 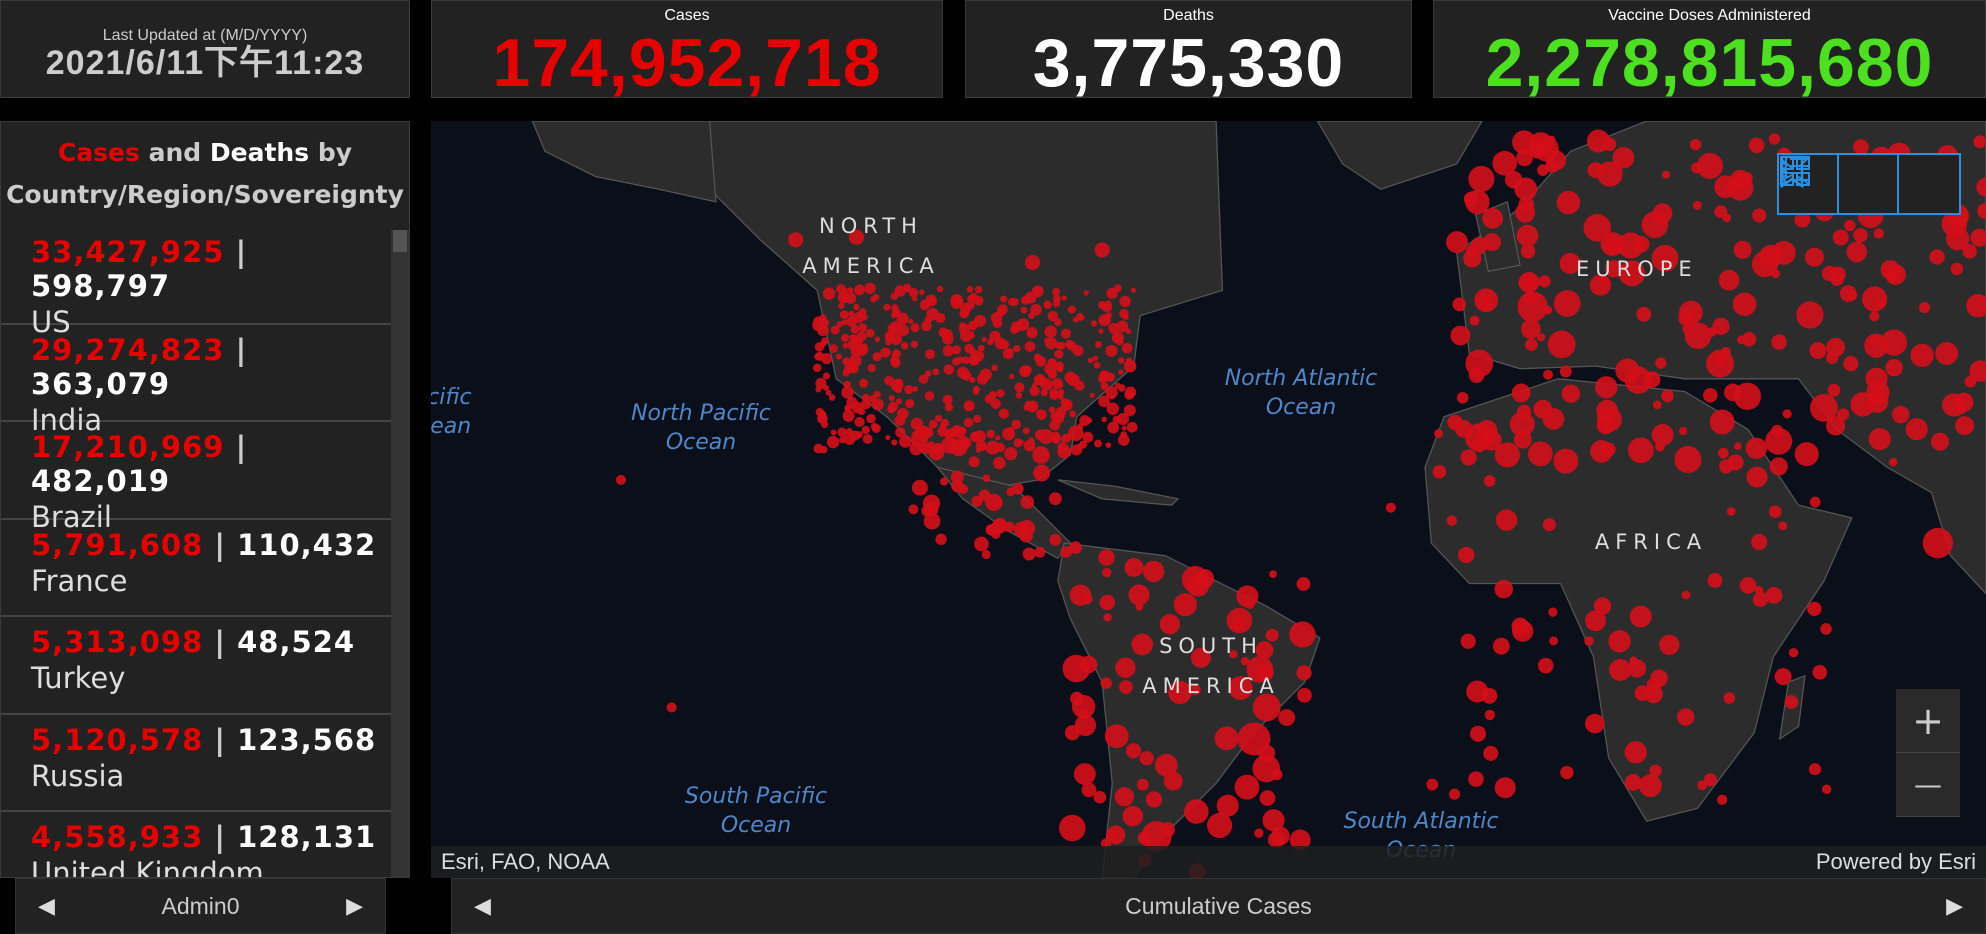 What do you see at coordinates (1928, 721) in the screenshot?
I see `zoom-in-button: +` at bounding box center [1928, 721].